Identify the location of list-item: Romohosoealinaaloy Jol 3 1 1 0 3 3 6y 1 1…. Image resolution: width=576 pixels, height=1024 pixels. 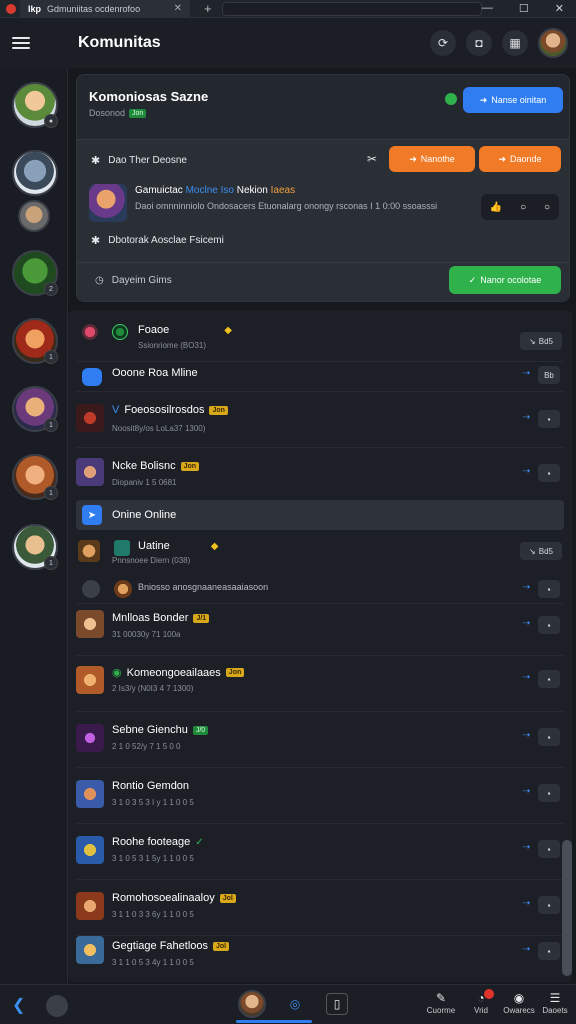
(316, 908).